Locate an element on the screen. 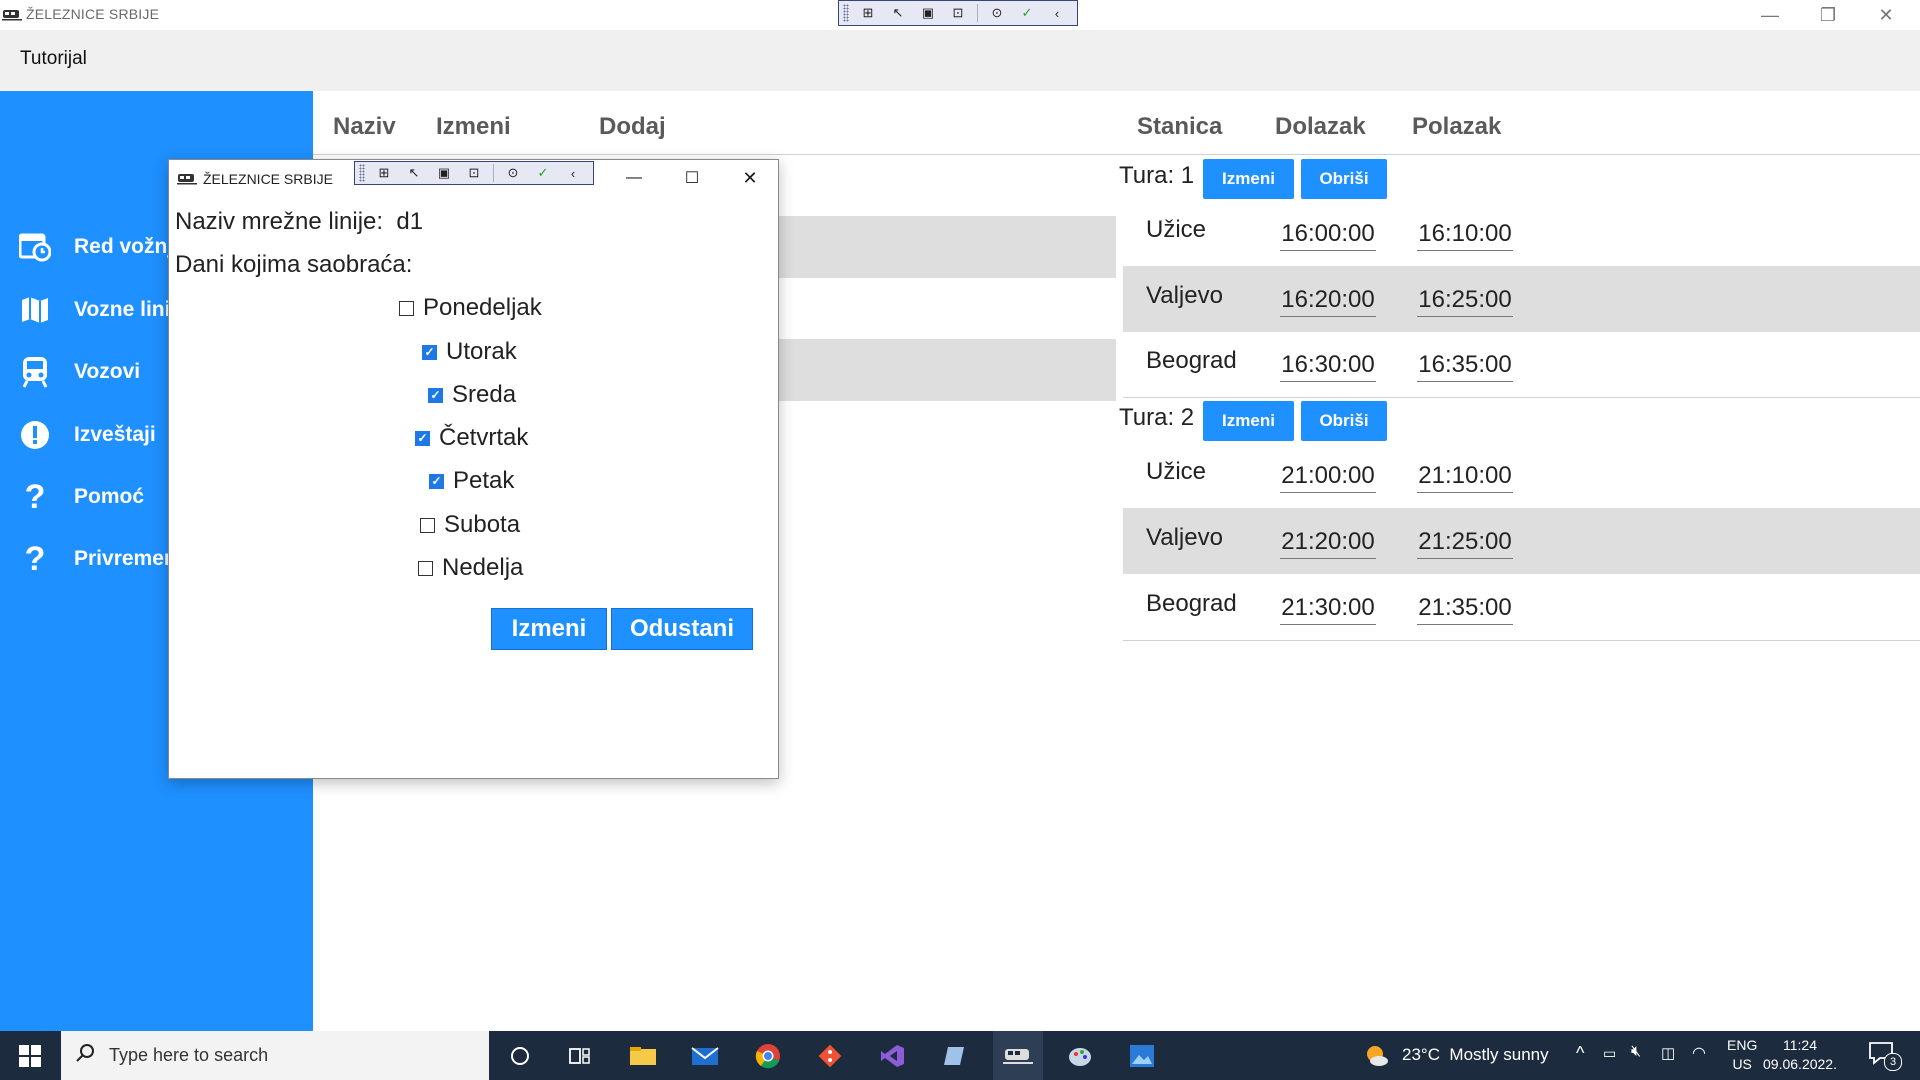 Image resolution: width=1920 pixels, height=1080 pixels. minimize-button: — is located at coordinates (1770, 15).